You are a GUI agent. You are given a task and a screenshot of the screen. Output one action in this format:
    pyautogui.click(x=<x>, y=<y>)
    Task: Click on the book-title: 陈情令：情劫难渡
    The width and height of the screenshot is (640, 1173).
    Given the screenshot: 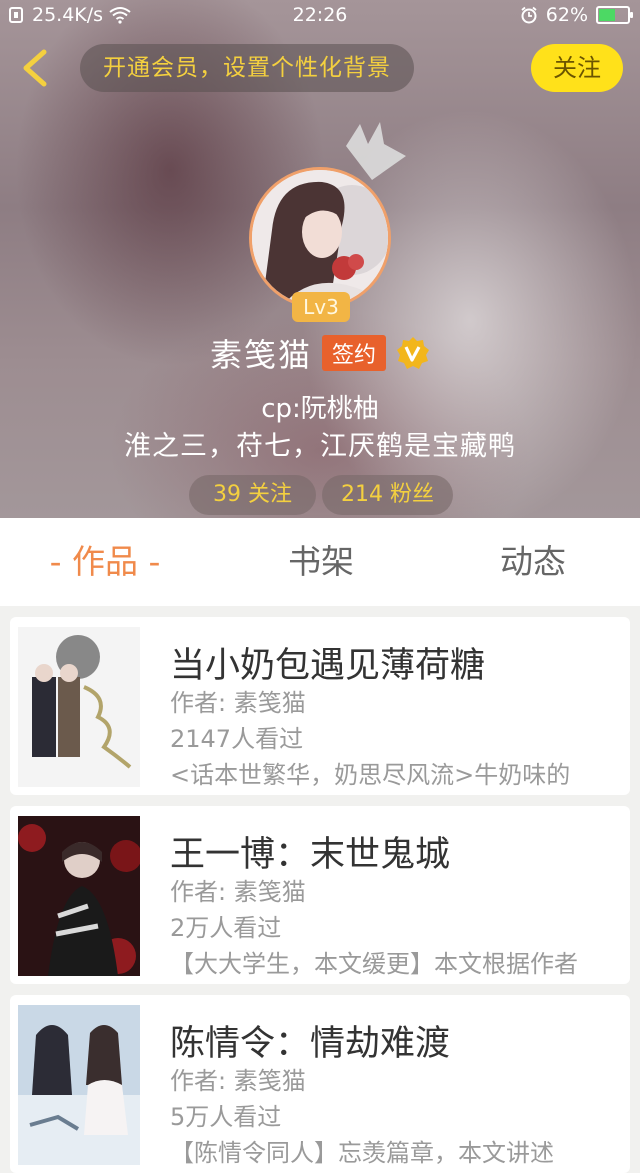 What is the action you would take?
    pyautogui.click(x=310, y=1044)
    